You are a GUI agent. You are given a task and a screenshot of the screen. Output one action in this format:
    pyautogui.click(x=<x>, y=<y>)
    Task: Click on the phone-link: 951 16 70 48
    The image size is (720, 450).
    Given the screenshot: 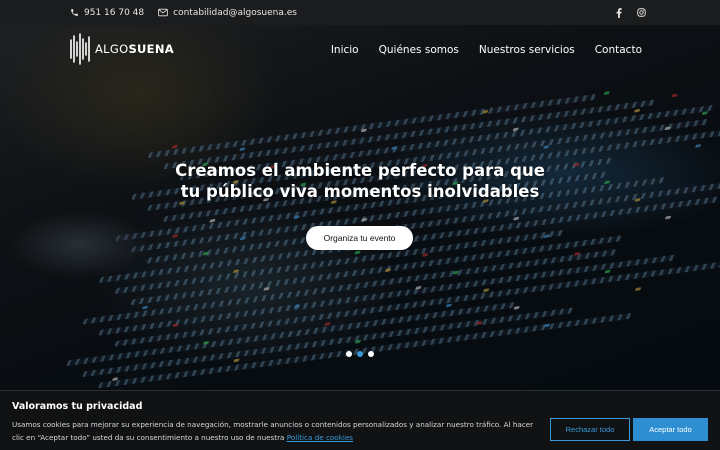 What is the action you would take?
    pyautogui.click(x=106, y=13)
    